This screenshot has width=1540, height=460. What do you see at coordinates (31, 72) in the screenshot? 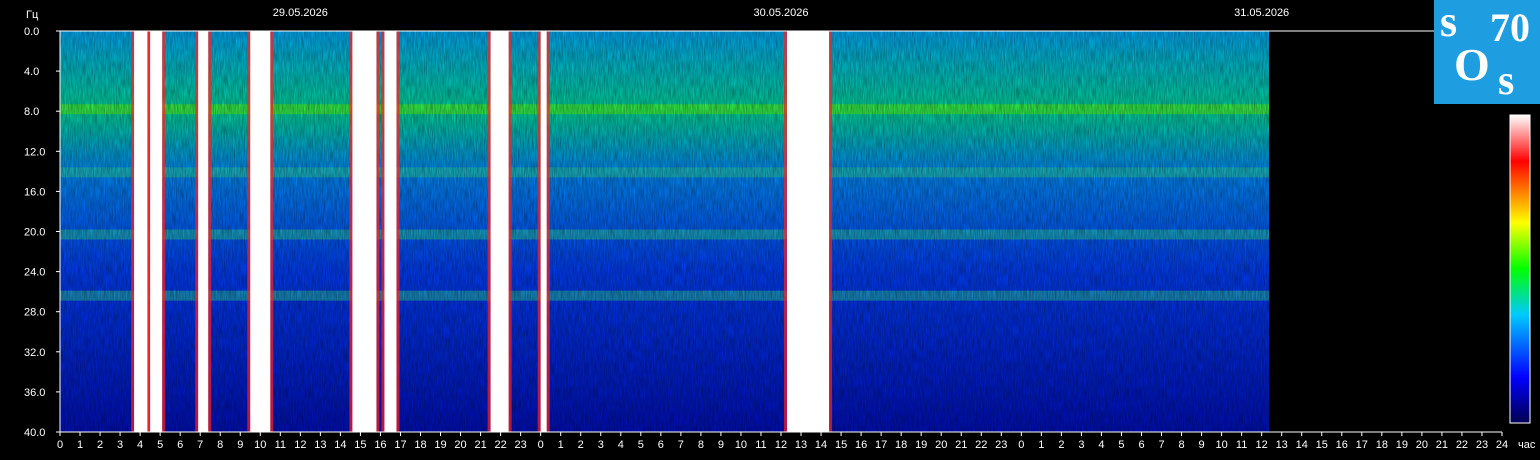
I see `y-tick-label: 4.0` at bounding box center [31, 72].